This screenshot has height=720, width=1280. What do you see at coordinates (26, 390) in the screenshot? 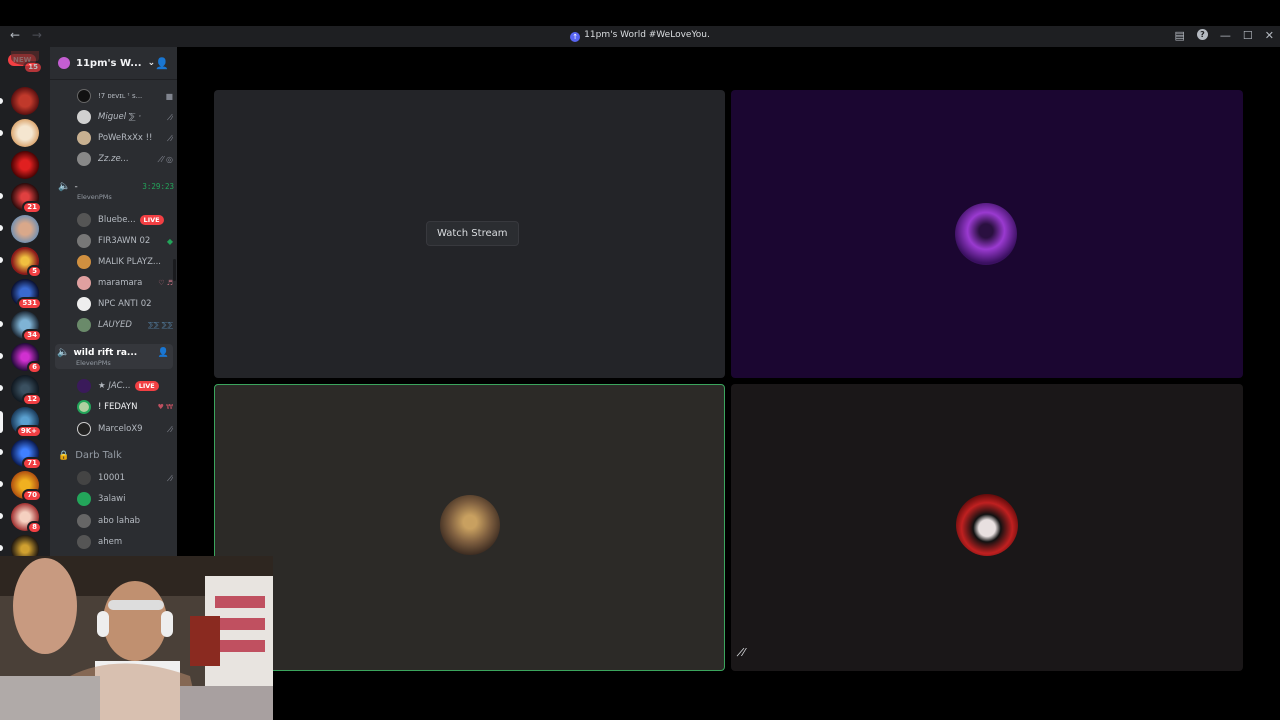
I see `server-icon: 12` at bounding box center [26, 390].